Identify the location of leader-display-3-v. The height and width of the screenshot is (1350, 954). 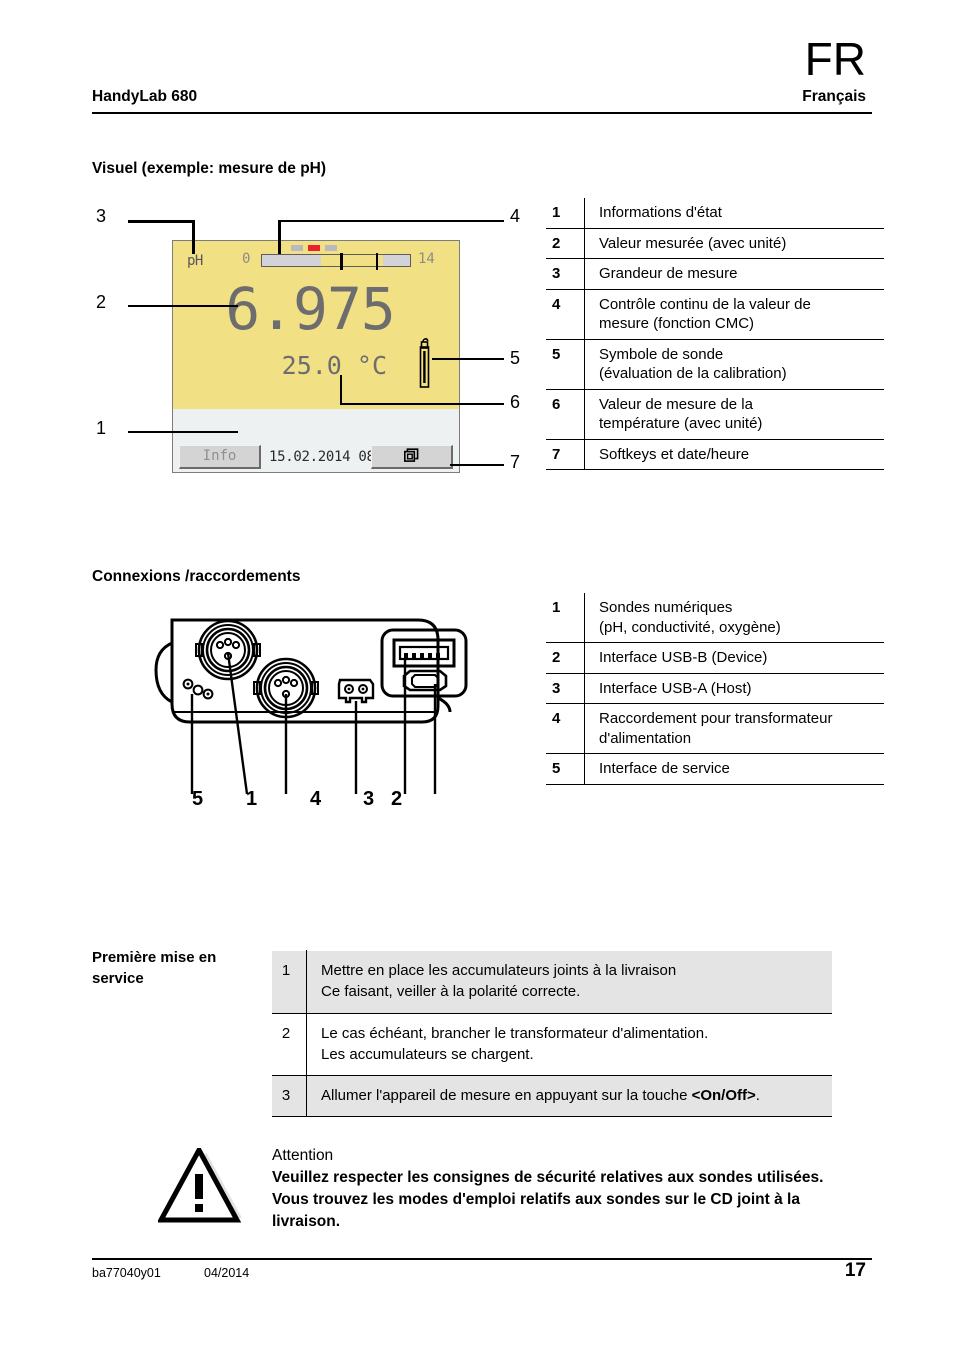
(193, 237).